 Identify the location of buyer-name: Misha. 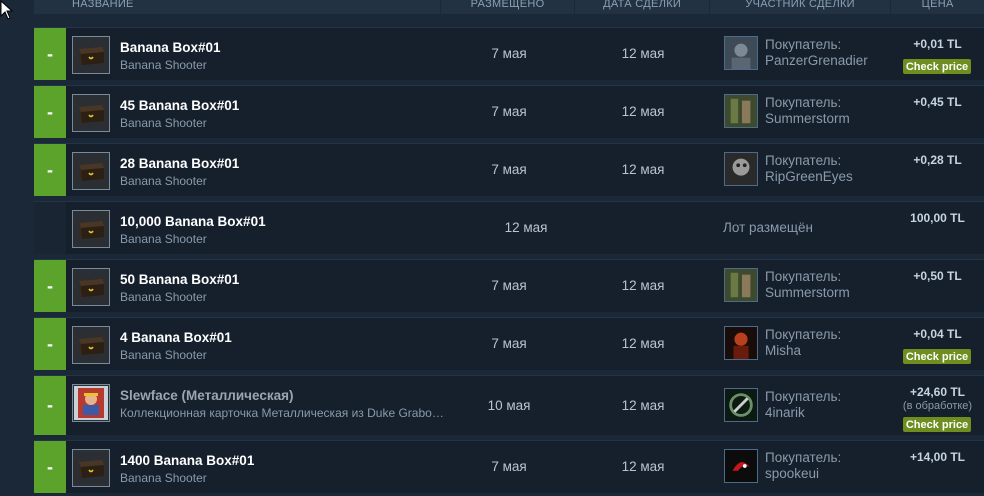
(783, 351).